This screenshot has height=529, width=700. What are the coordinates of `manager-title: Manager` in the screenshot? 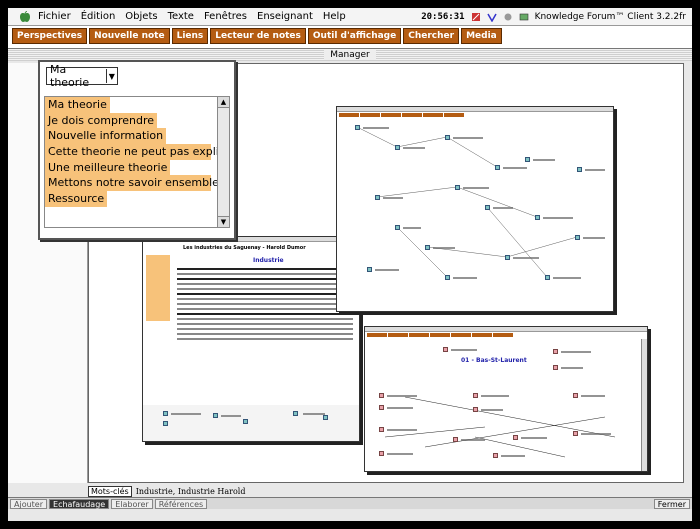 It's located at (350, 55).